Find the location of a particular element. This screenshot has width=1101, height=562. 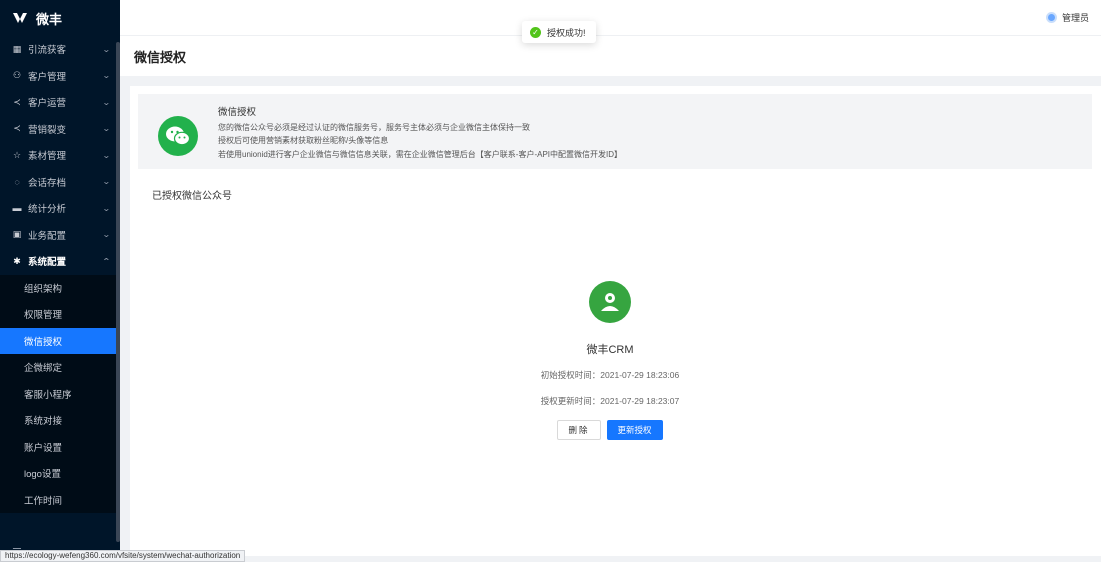

users-icon: ⚇ is located at coordinates (17, 75).